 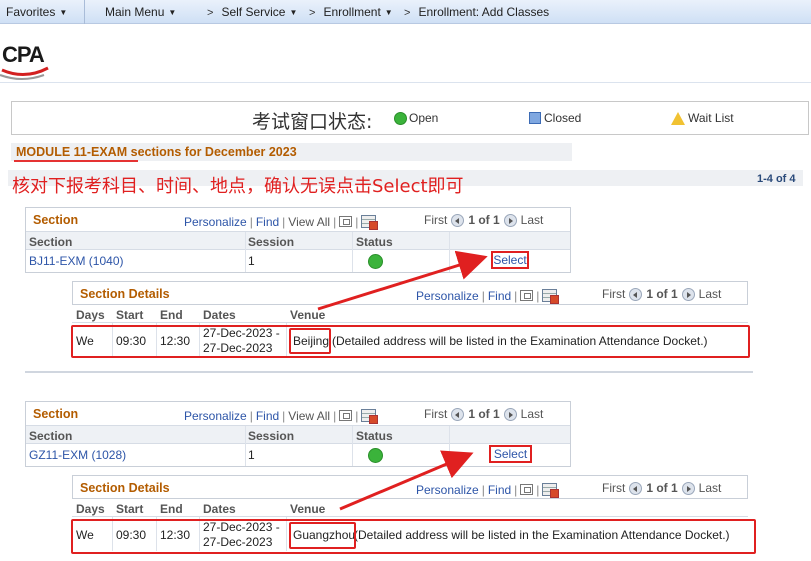 What do you see at coordinates (312, 122) in the screenshot?
I see `legend-title: 考试窗口状态:` at bounding box center [312, 122].